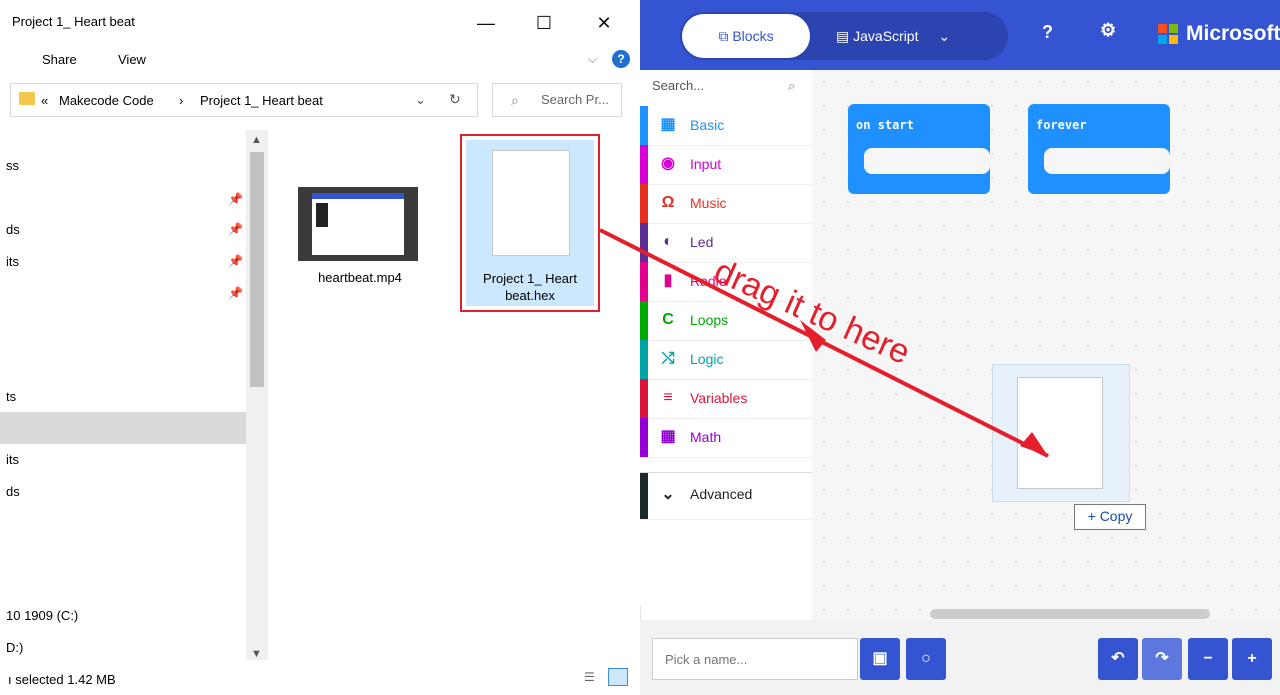 This screenshot has width=1280, height=695. I want to click on drag-arrow, so click(824, 343).